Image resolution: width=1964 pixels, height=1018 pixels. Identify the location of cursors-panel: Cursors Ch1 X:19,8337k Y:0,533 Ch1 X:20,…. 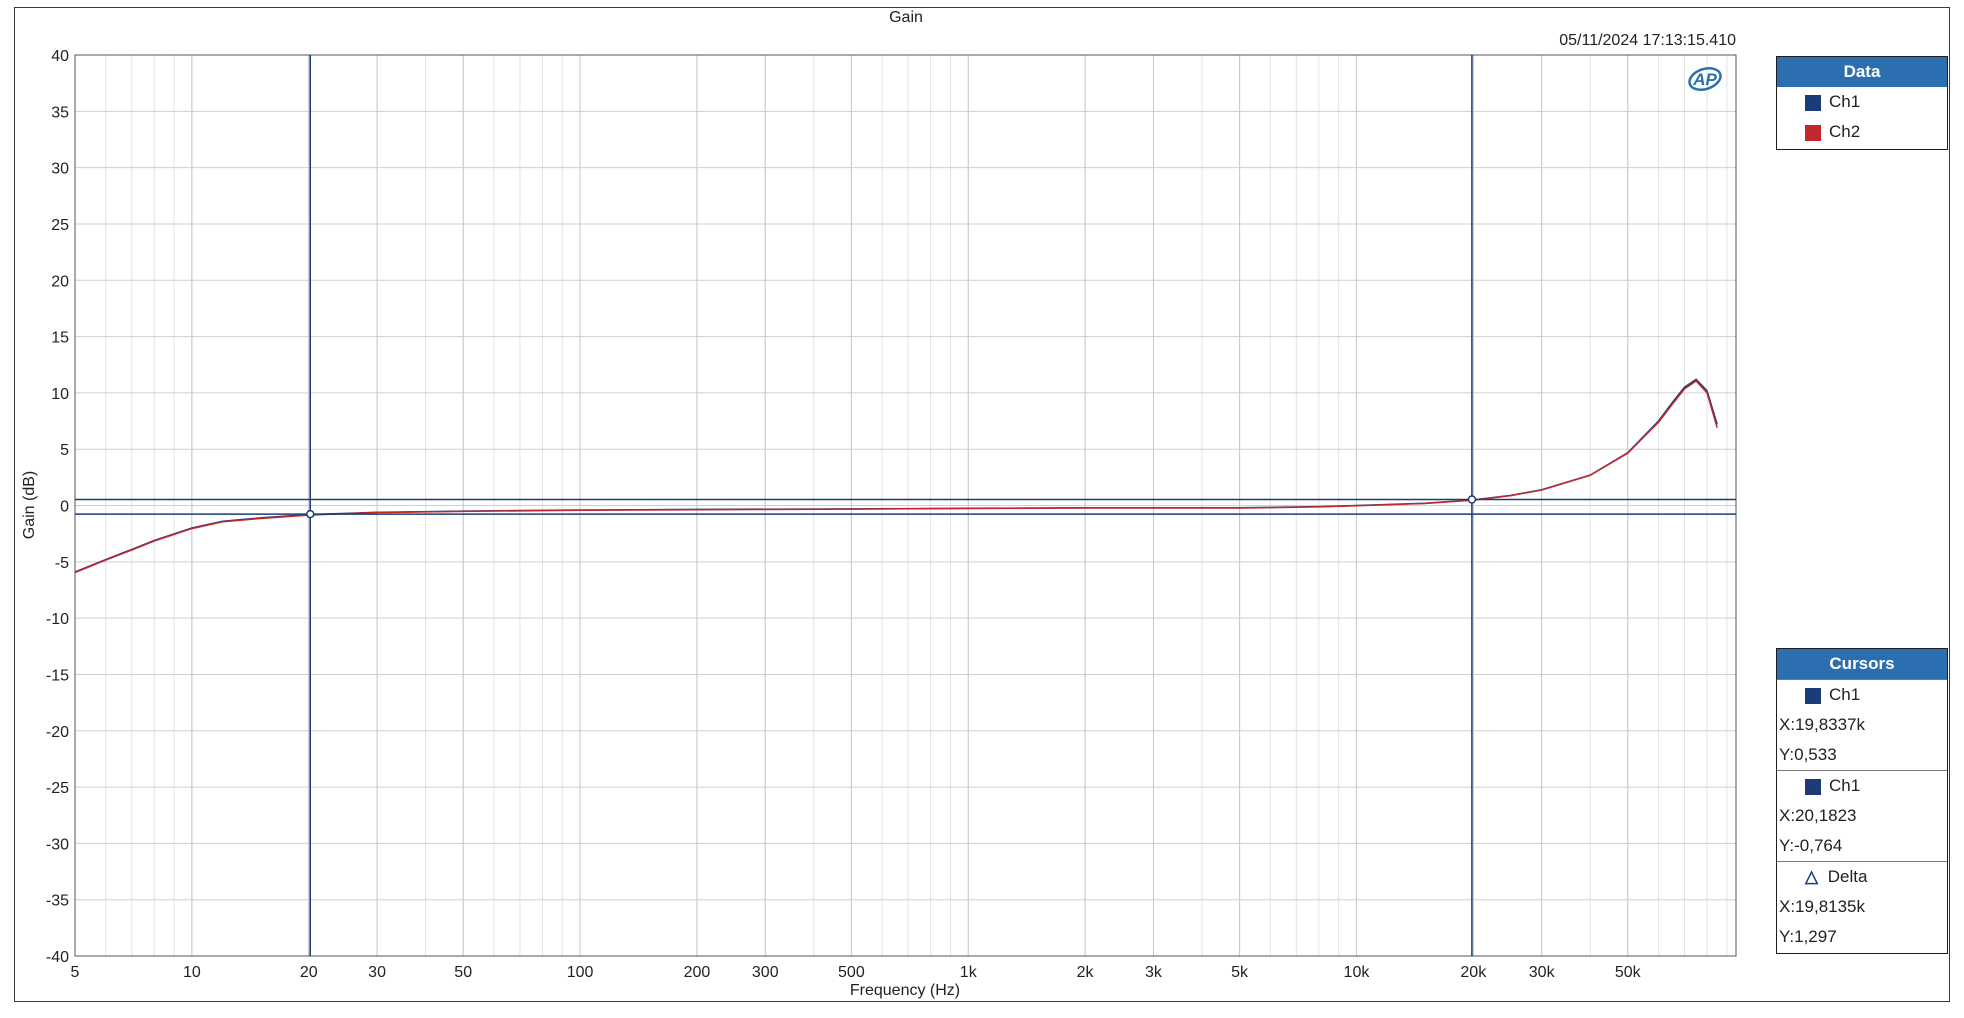
(1862, 801).